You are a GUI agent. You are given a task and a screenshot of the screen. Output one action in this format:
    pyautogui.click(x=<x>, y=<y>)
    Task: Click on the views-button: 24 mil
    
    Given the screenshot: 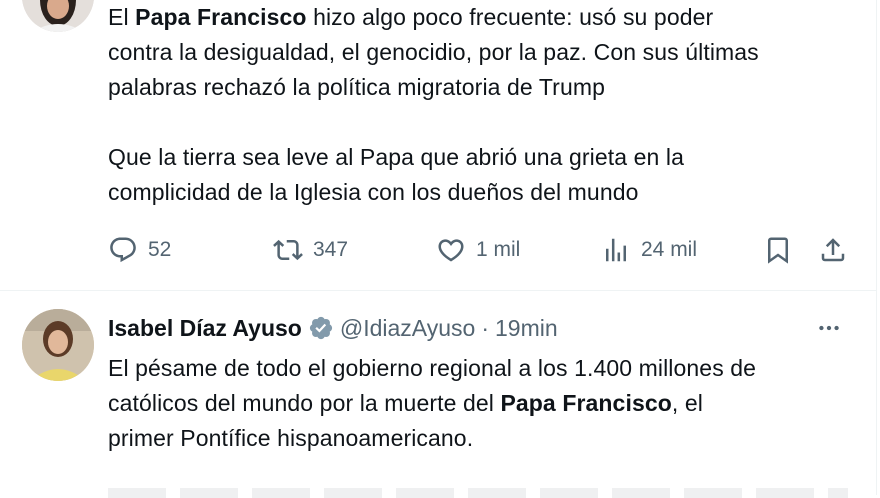 What is the action you would take?
    pyautogui.click(x=649, y=250)
    